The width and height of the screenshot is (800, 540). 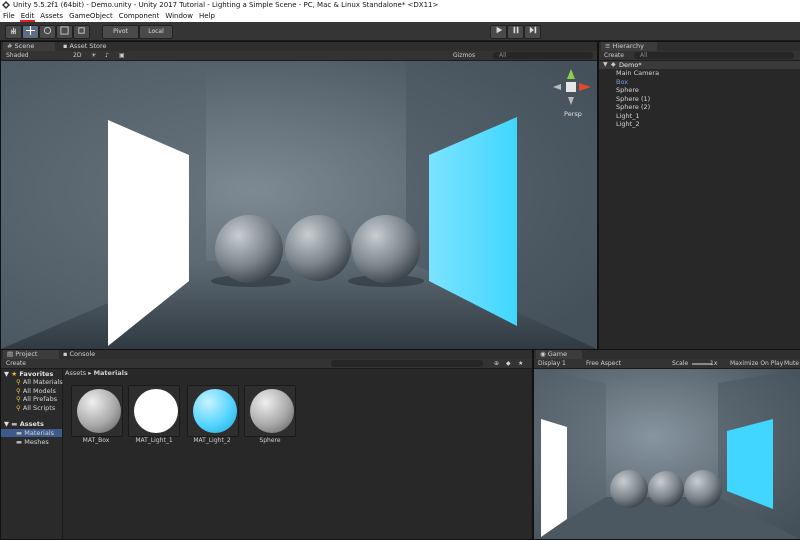 I want to click on scene-search-input: All, so click(x=543, y=55).